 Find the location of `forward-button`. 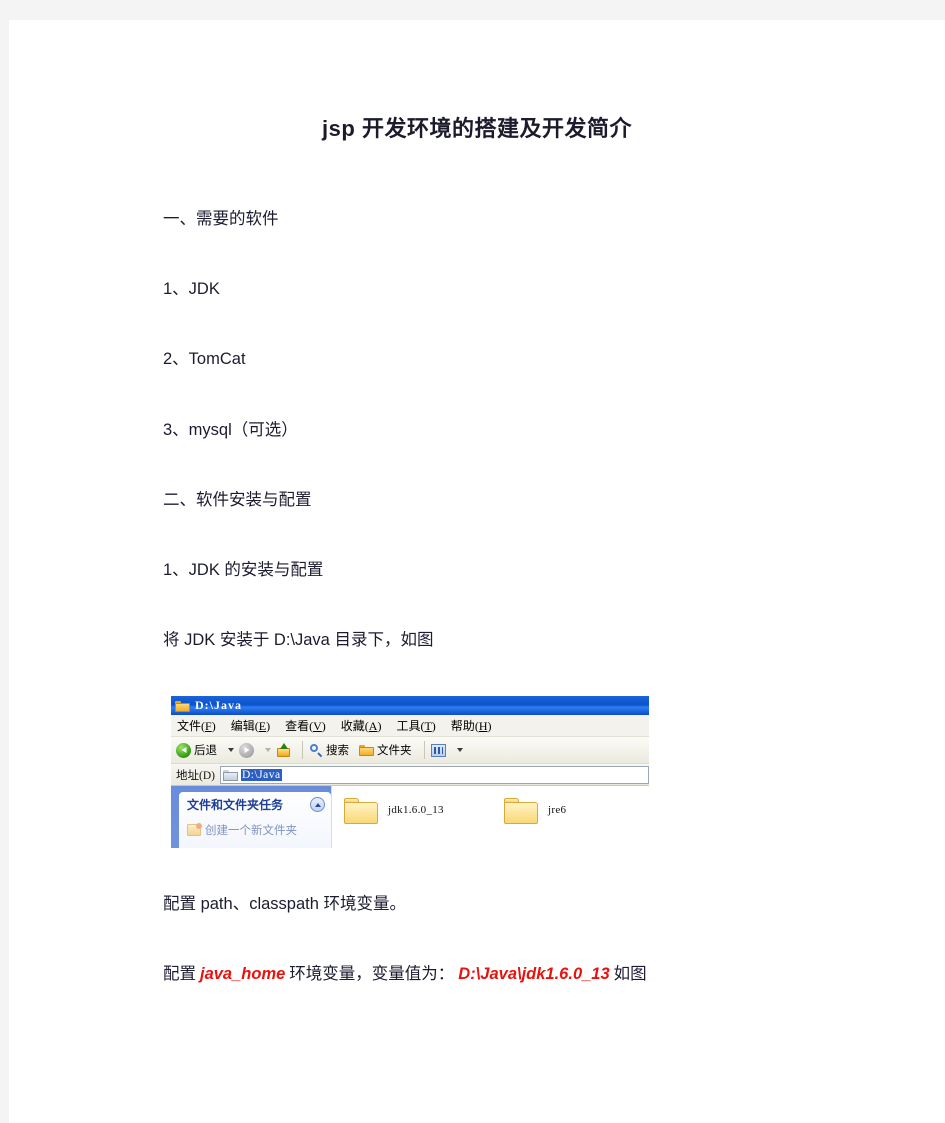

forward-button is located at coordinates (246, 750).